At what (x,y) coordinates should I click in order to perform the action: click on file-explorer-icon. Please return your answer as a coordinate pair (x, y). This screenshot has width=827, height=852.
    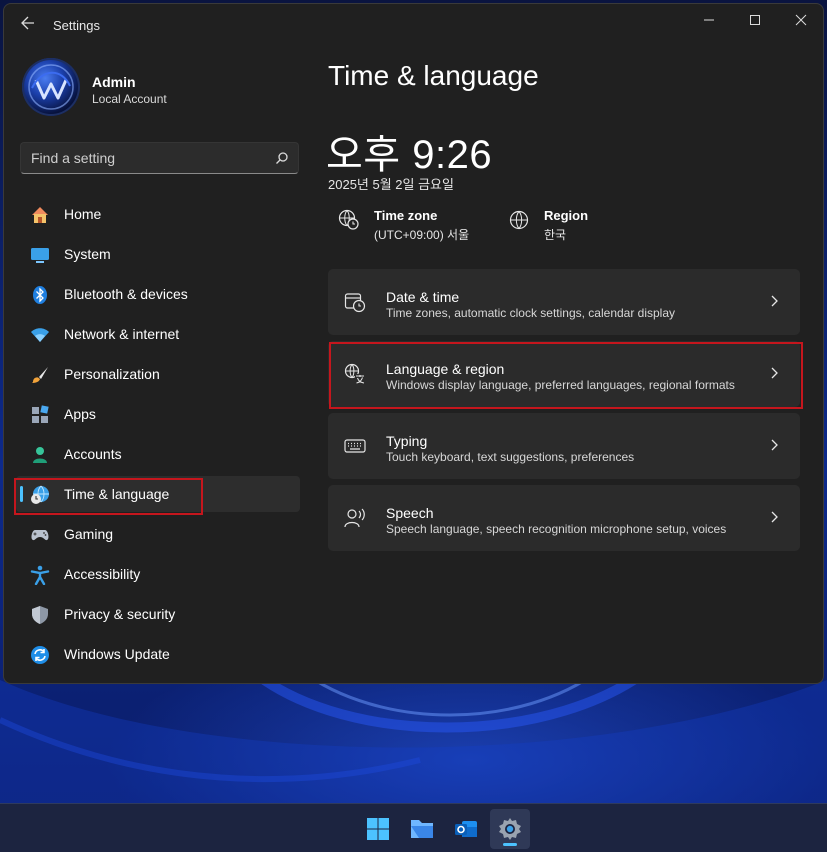
    Looking at the image, I should click on (422, 829).